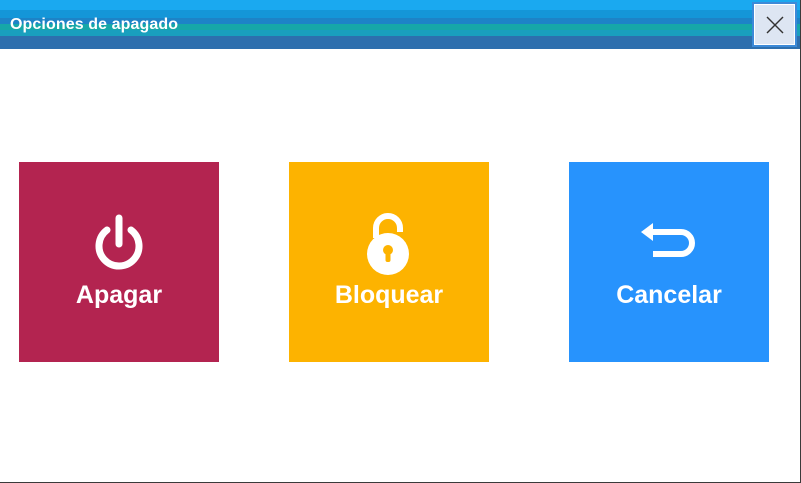 The height and width of the screenshot is (483, 801). I want to click on power-icon-wrap, so click(119, 243).